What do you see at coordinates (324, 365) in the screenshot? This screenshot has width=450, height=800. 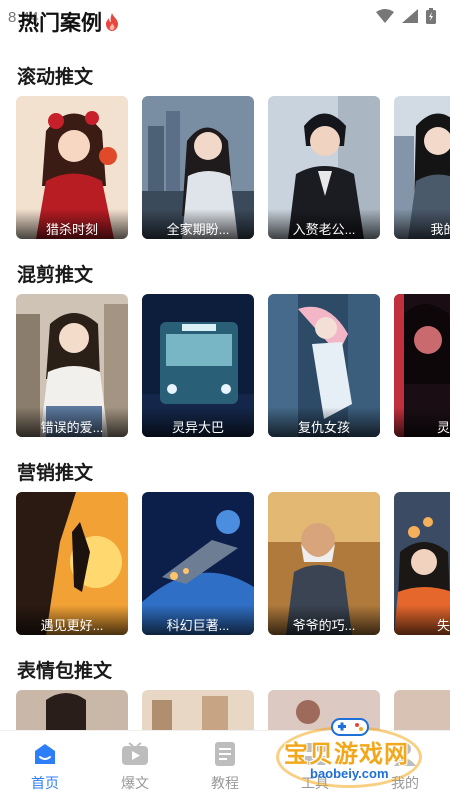 I see `case-card: 复仇女孩` at bounding box center [324, 365].